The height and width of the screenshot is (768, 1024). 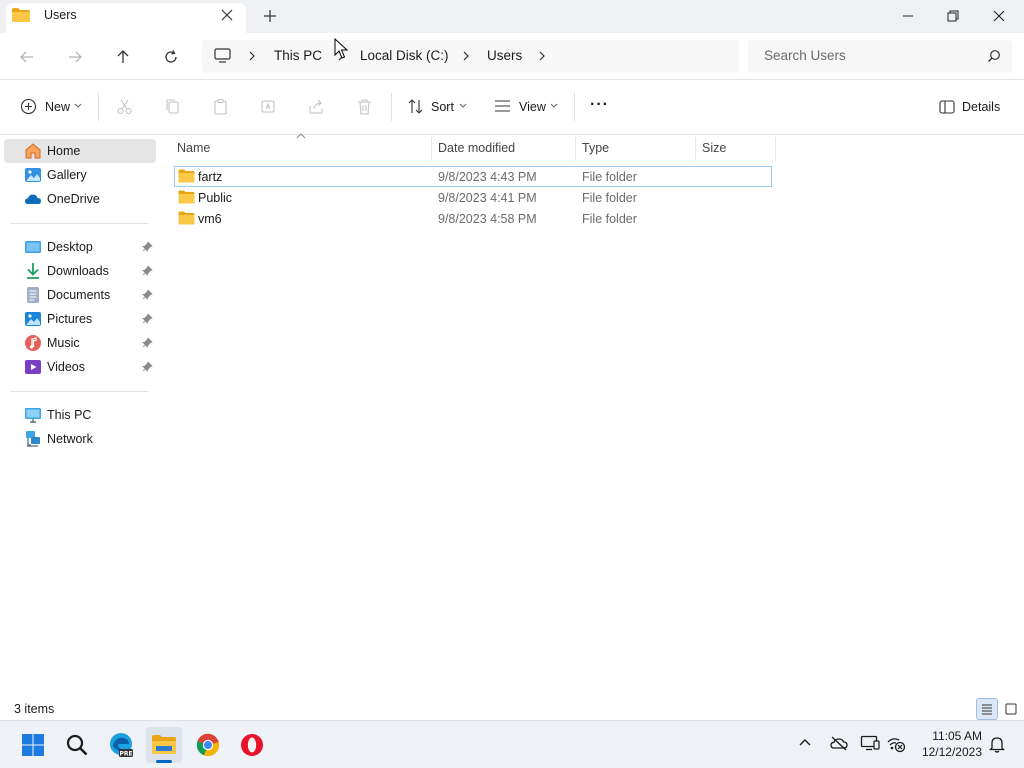 I want to click on clock-date: 12/12/2023, so click(x=947, y=752).